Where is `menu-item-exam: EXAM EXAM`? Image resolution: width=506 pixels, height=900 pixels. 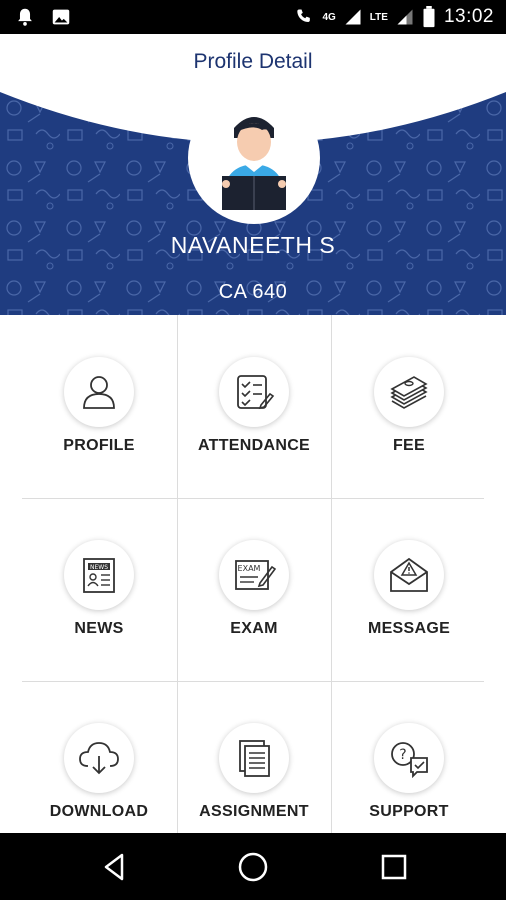 menu-item-exam: EXAM EXAM is located at coordinates (254, 589).